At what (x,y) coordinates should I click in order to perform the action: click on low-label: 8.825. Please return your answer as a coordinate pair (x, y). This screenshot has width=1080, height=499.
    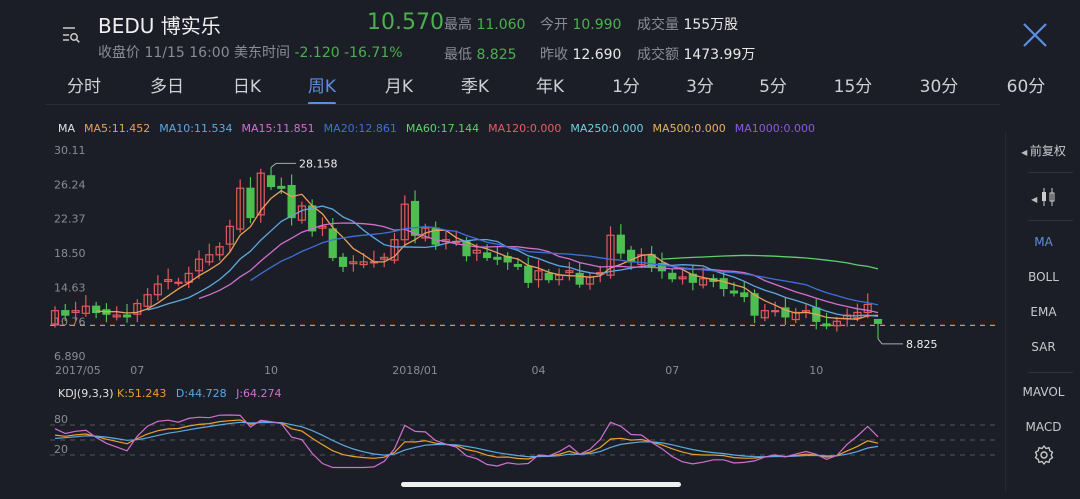
    Looking at the image, I should click on (922, 344).